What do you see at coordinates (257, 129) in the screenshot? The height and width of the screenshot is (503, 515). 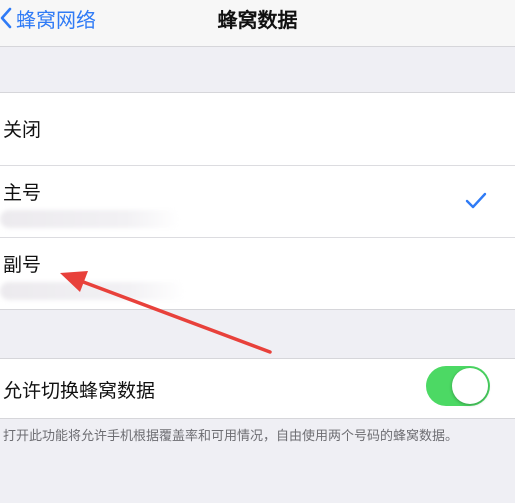 I see `option-off: 关闭` at bounding box center [257, 129].